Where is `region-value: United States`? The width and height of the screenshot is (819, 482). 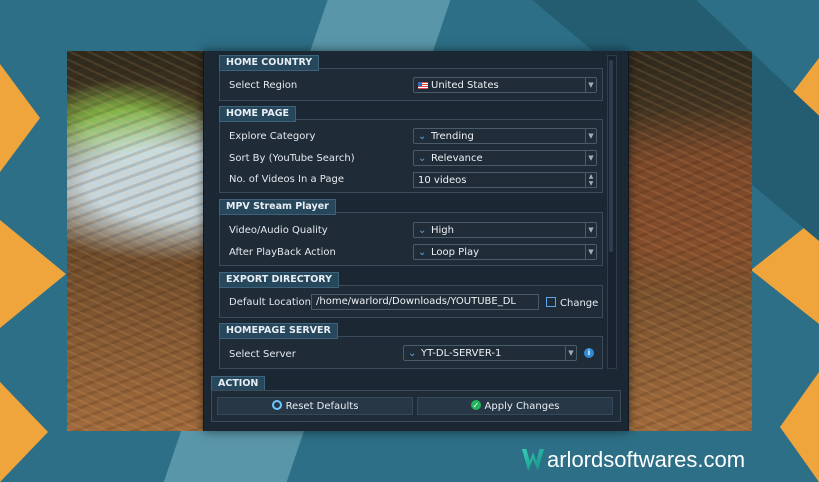 region-value: United States is located at coordinates (465, 85).